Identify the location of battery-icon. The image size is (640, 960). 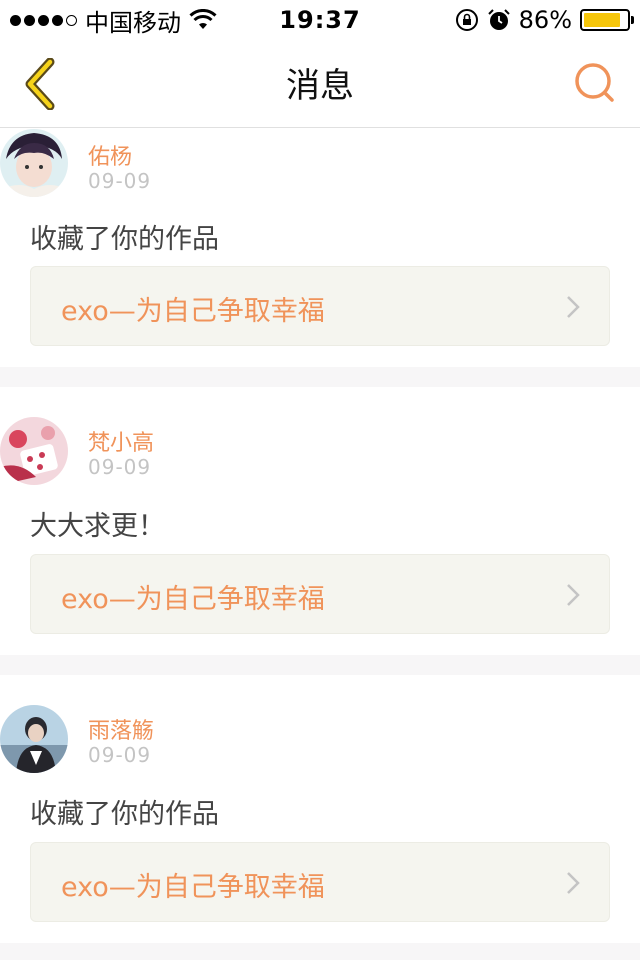
(607, 20).